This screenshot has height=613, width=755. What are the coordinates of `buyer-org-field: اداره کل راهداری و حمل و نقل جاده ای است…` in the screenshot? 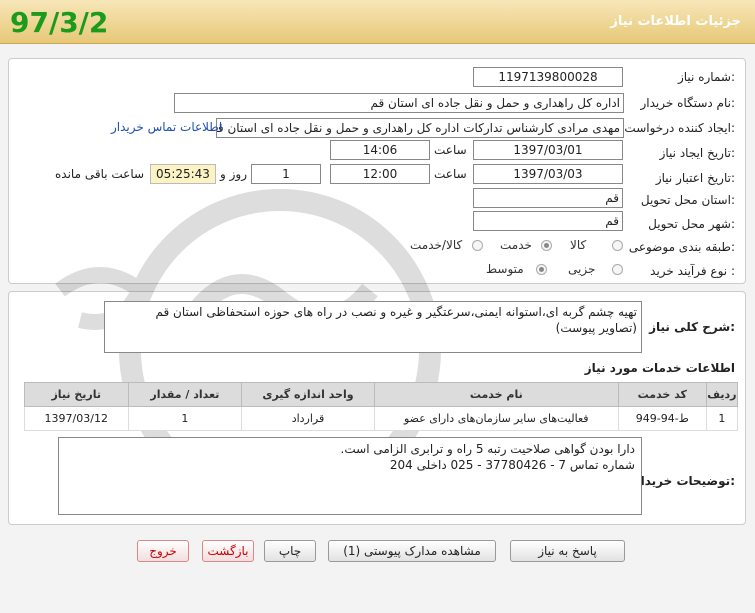 It's located at (399, 103).